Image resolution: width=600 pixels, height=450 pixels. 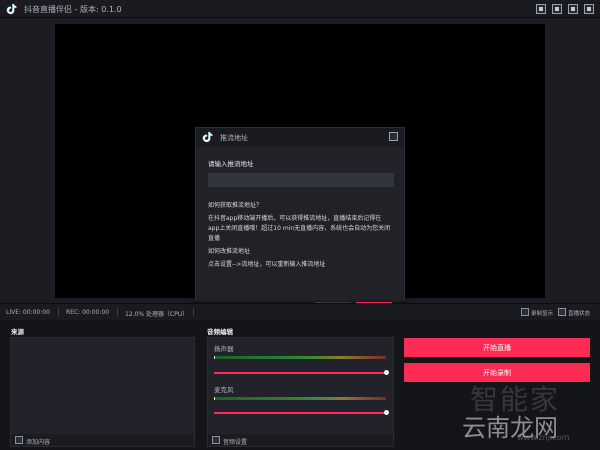 What do you see at coordinates (17, 332) in the screenshot?
I see `sources-title: 来源` at bounding box center [17, 332].